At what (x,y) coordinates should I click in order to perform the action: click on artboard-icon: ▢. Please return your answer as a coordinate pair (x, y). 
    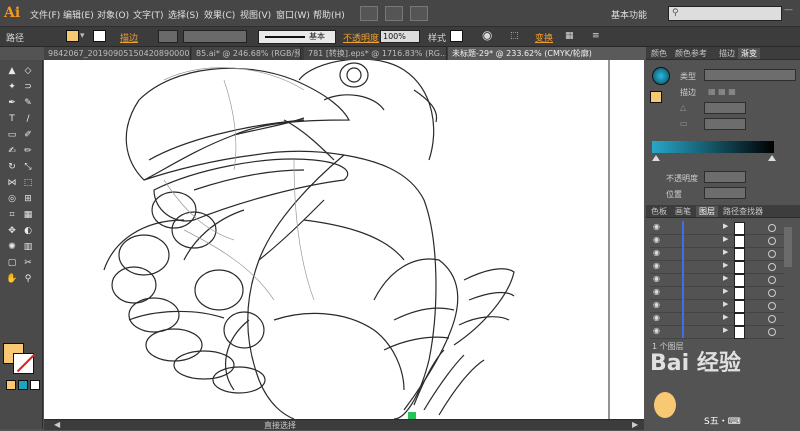
    Looking at the image, I should click on (12, 263).